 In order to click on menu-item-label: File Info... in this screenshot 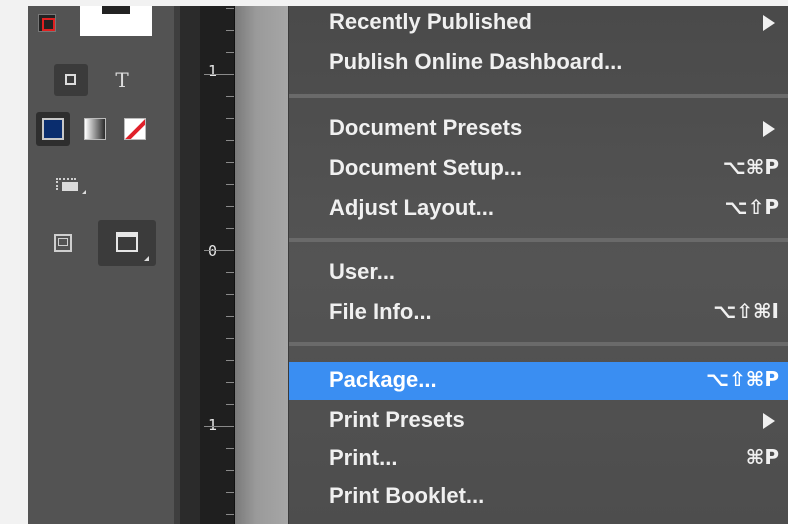, I will do `click(380, 311)`.